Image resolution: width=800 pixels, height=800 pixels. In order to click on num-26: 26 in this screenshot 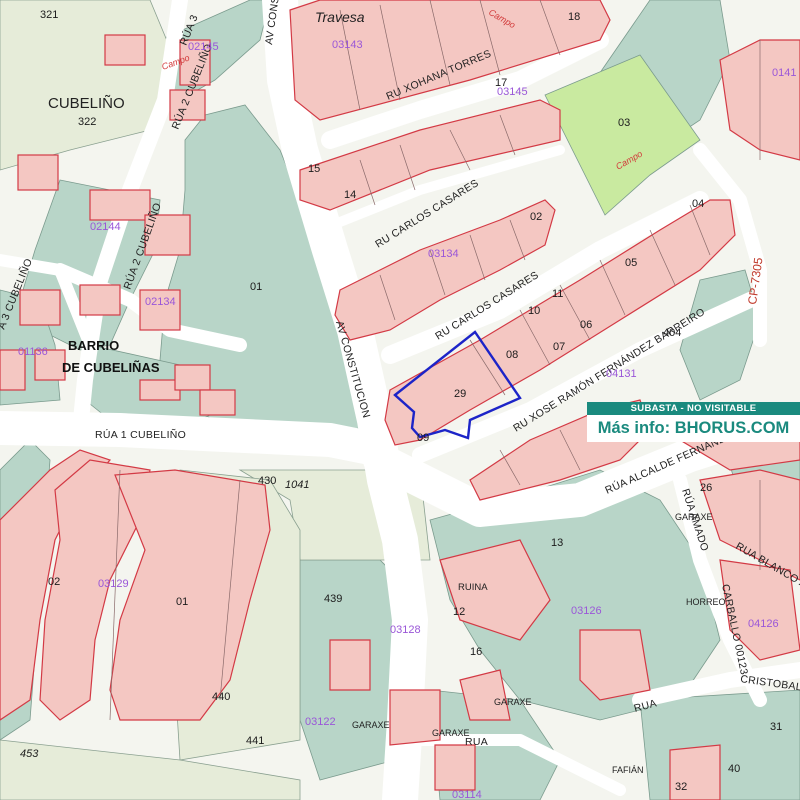, I will do `click(706, 488)`.